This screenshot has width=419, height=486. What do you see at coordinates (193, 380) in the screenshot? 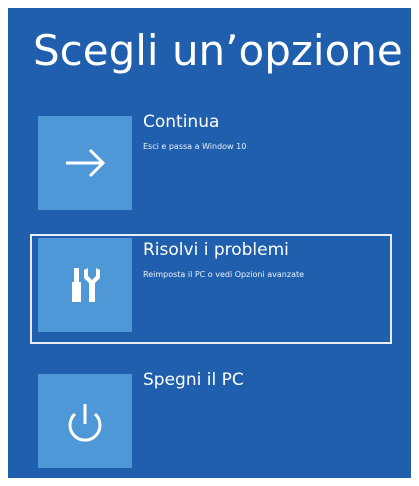
I see `option-label: Spegni il PC` at bounding box center [193, 380].